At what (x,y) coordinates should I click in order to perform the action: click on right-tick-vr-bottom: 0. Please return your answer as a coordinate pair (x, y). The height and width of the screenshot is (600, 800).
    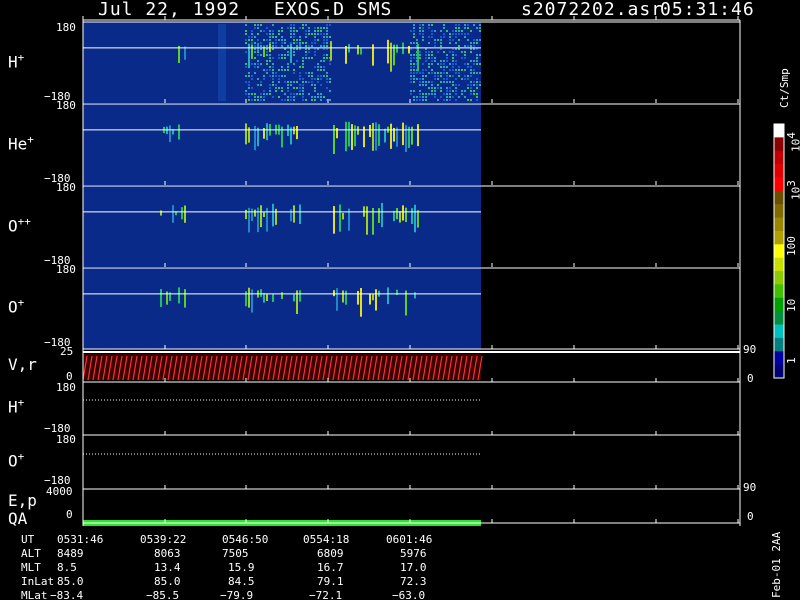
    Looking at the image, I should click on (750, 378).